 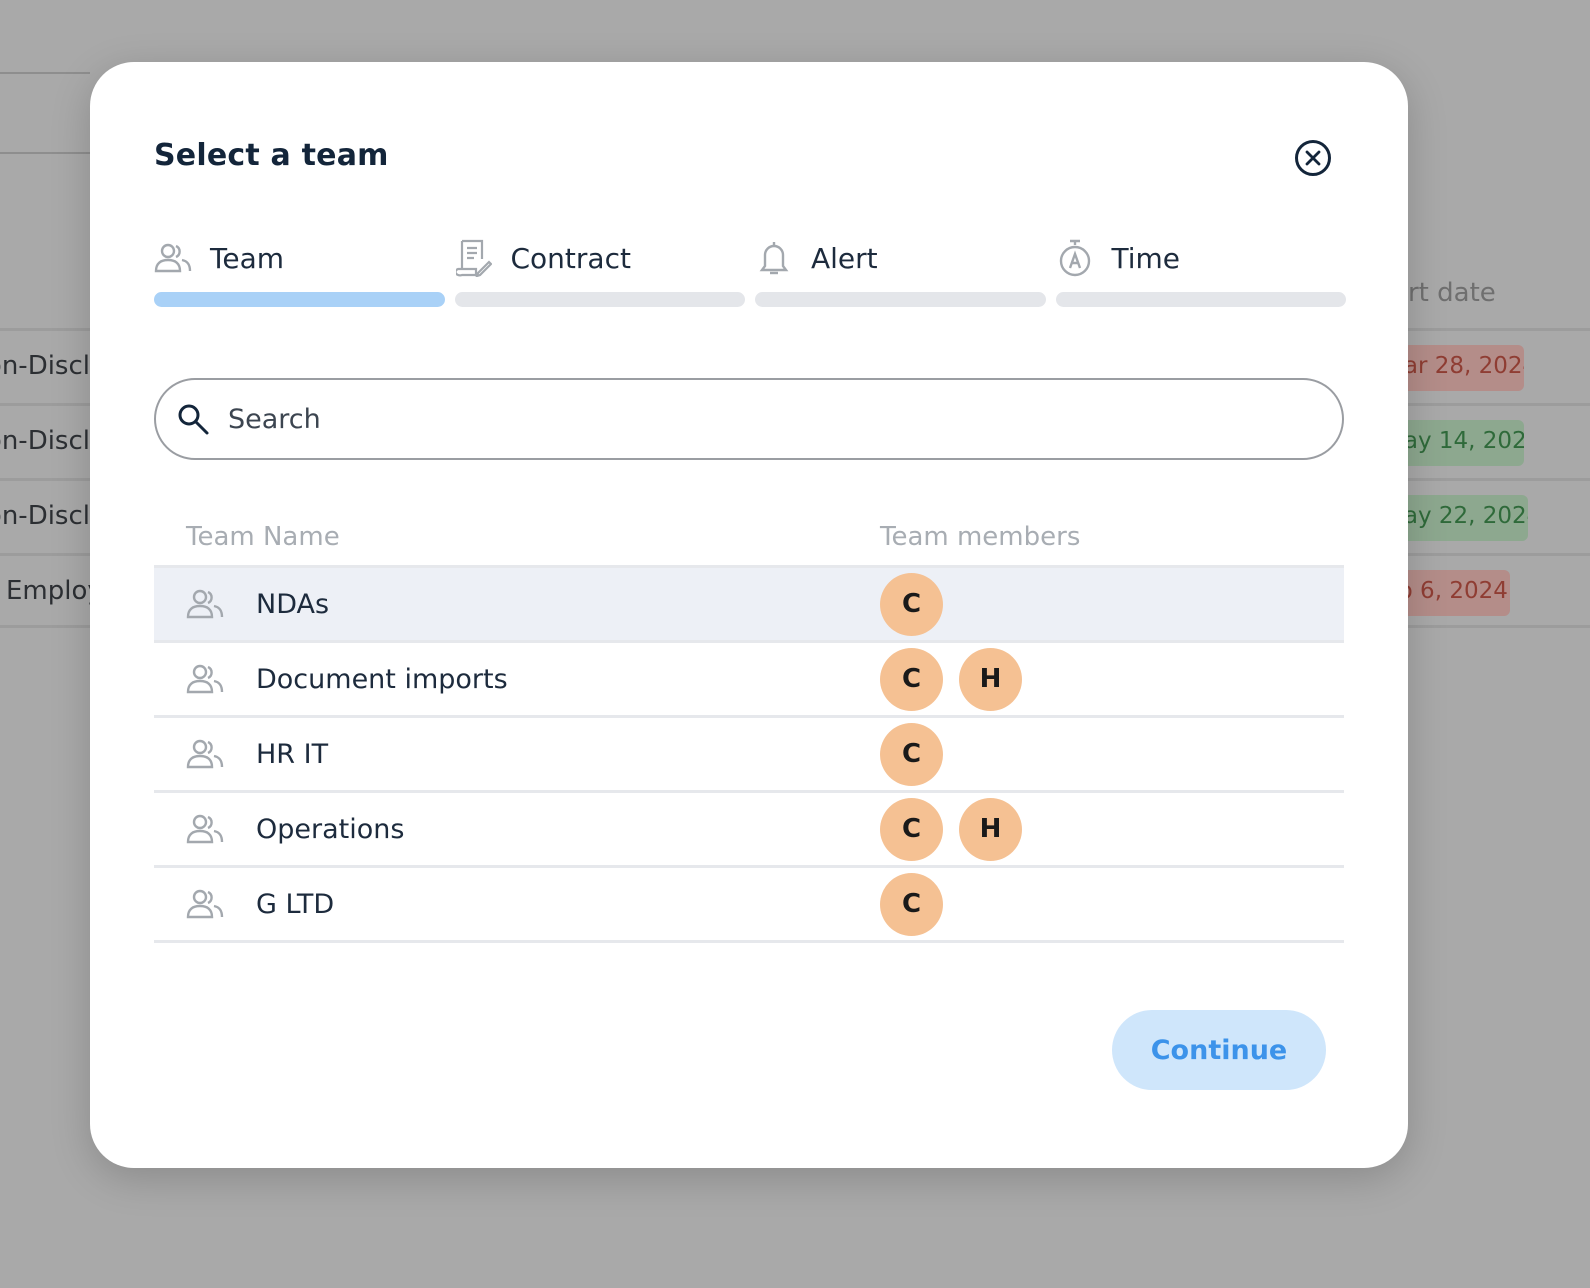 What do you see at coordinates (382, 679) in the screenshot?
I see `team-name: Document imports` at bounding box center [382, 679].